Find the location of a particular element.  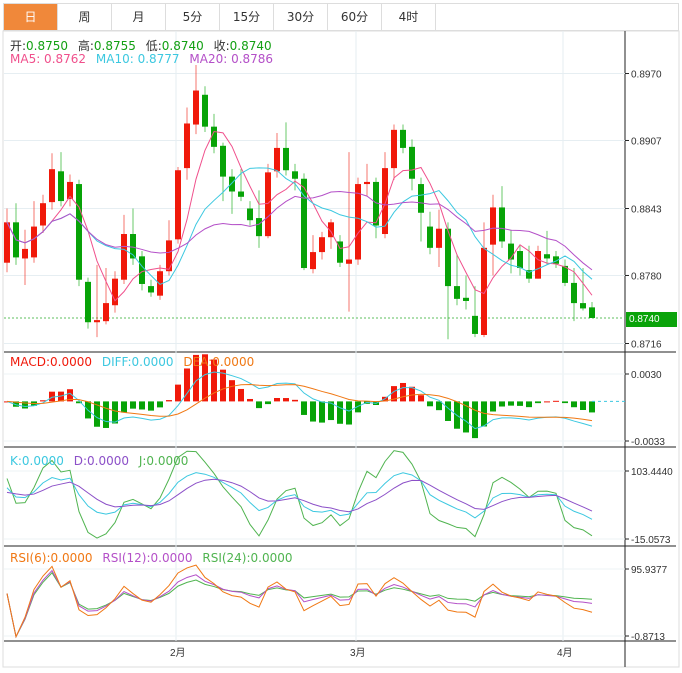

rsi12-value: RSI(12):0.0000 is located at coordinates (147, 558).